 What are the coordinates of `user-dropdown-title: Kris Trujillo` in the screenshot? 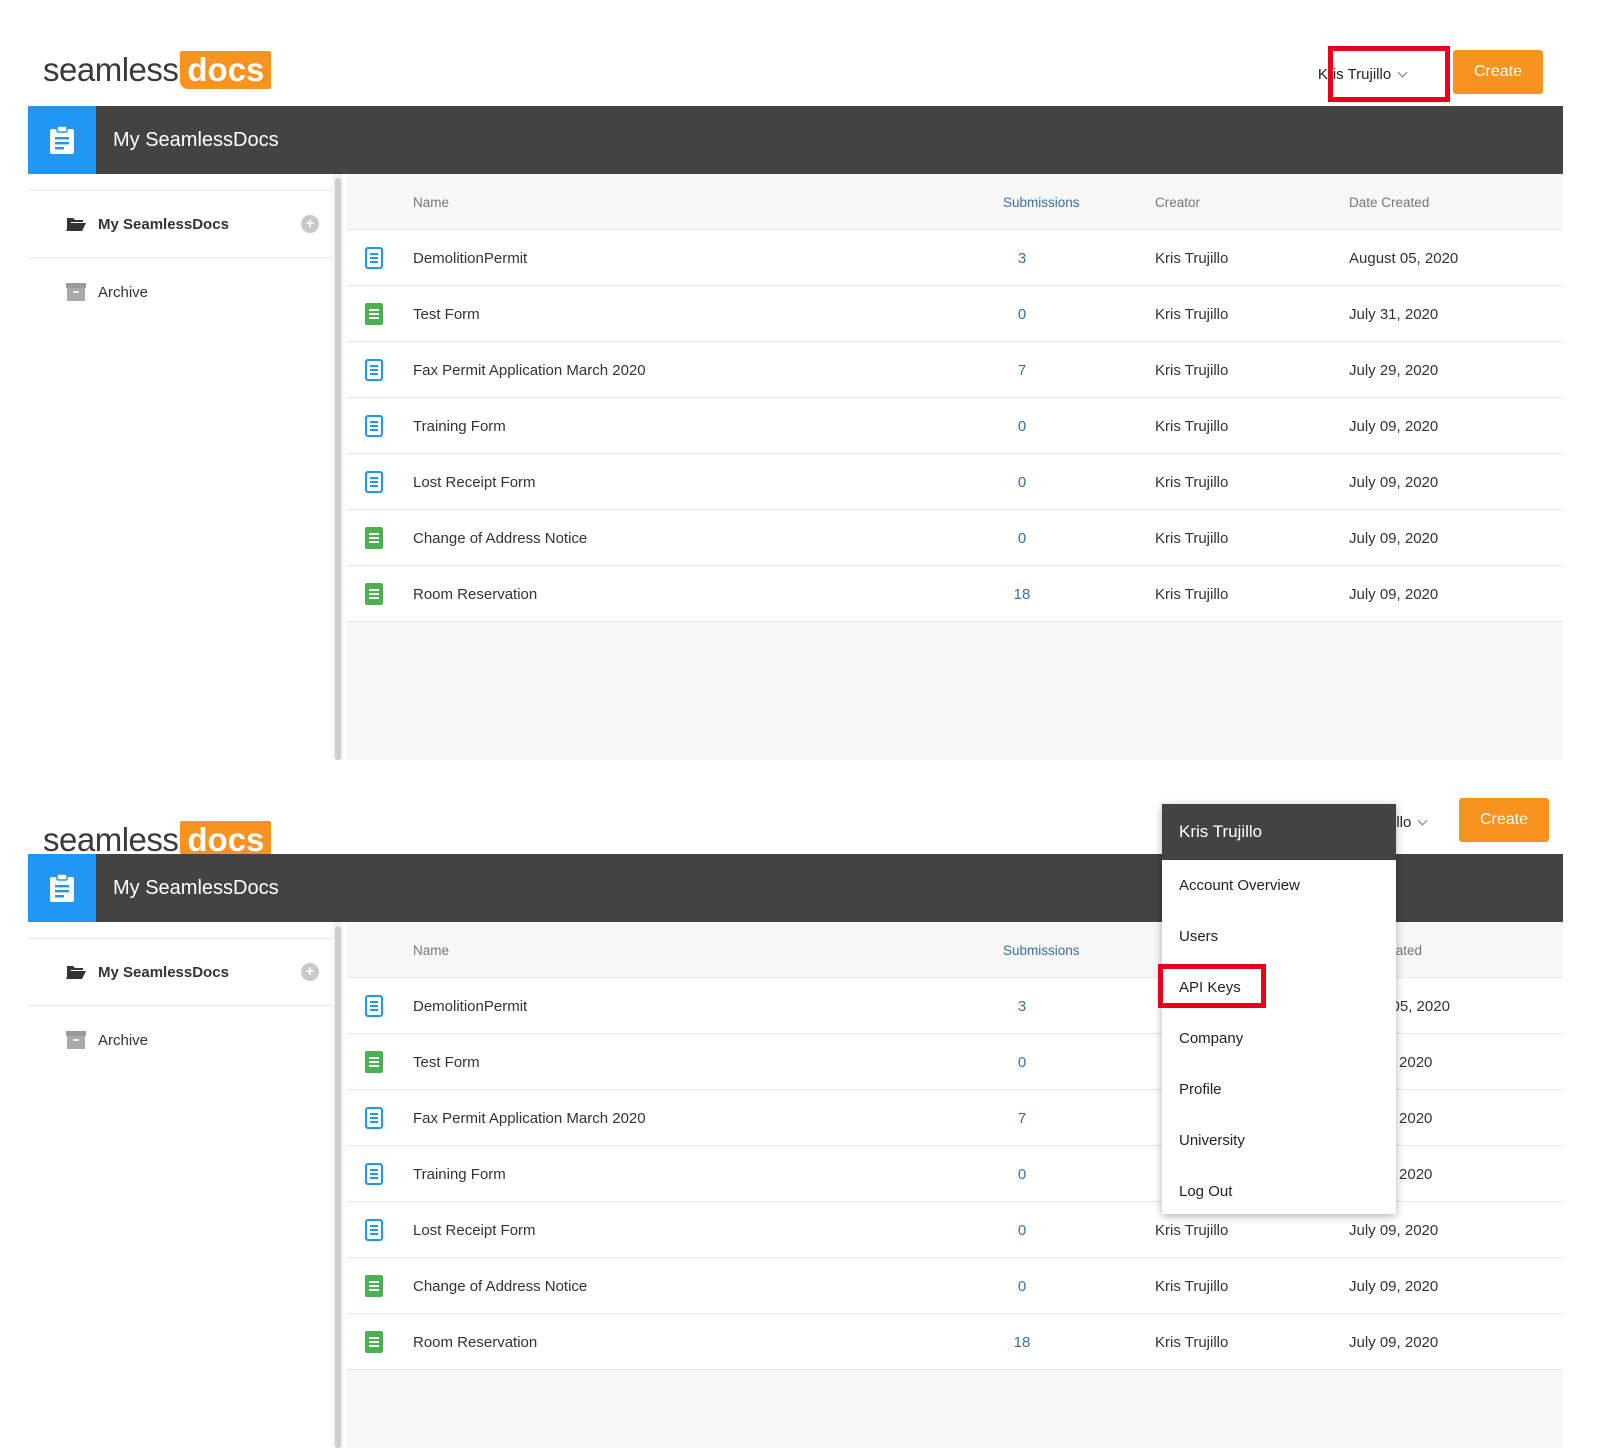 It's located at (1279, 832).